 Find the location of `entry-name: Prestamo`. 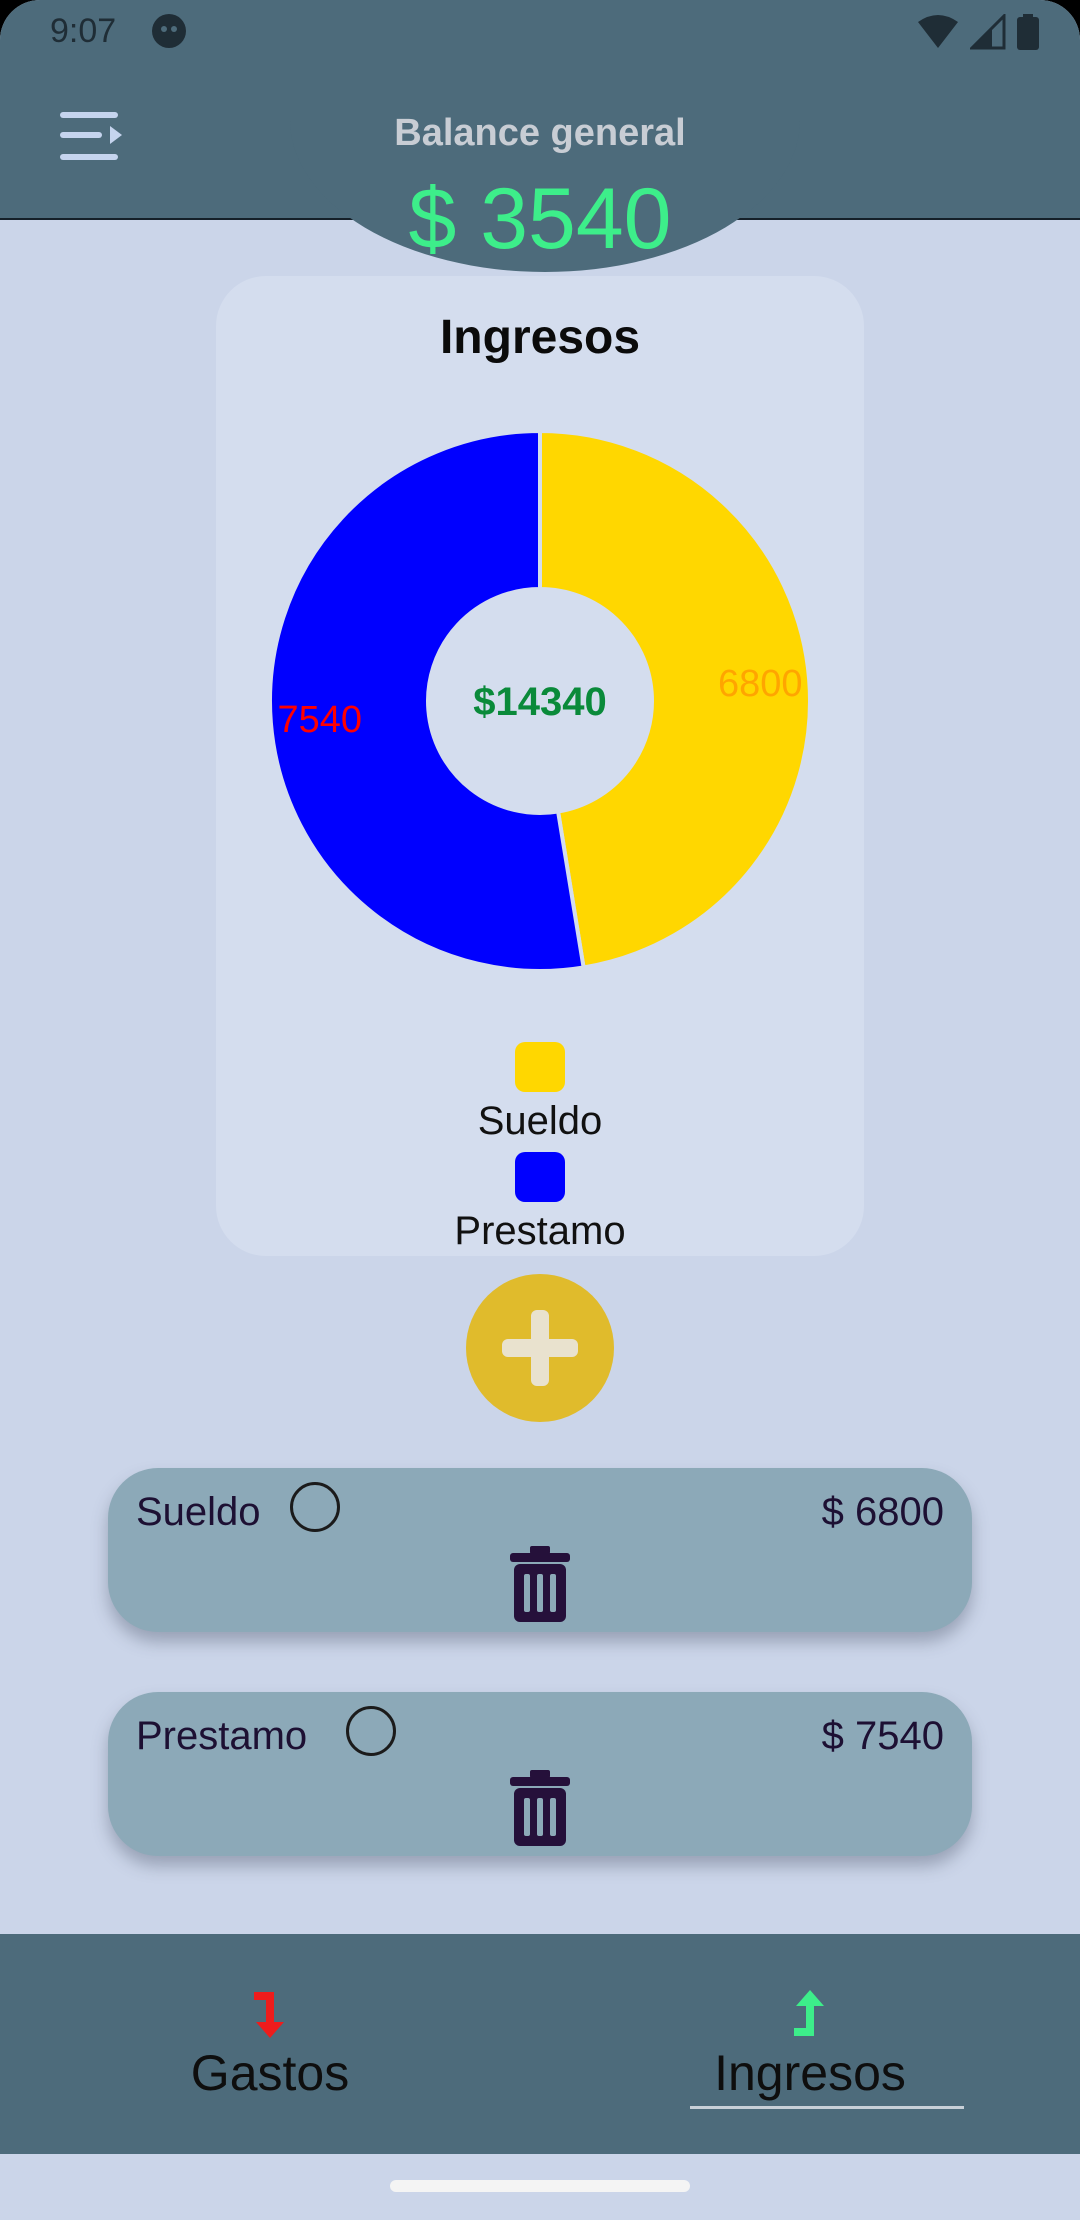

entry-name: Prestamo is located at coordinates (222, 1736).